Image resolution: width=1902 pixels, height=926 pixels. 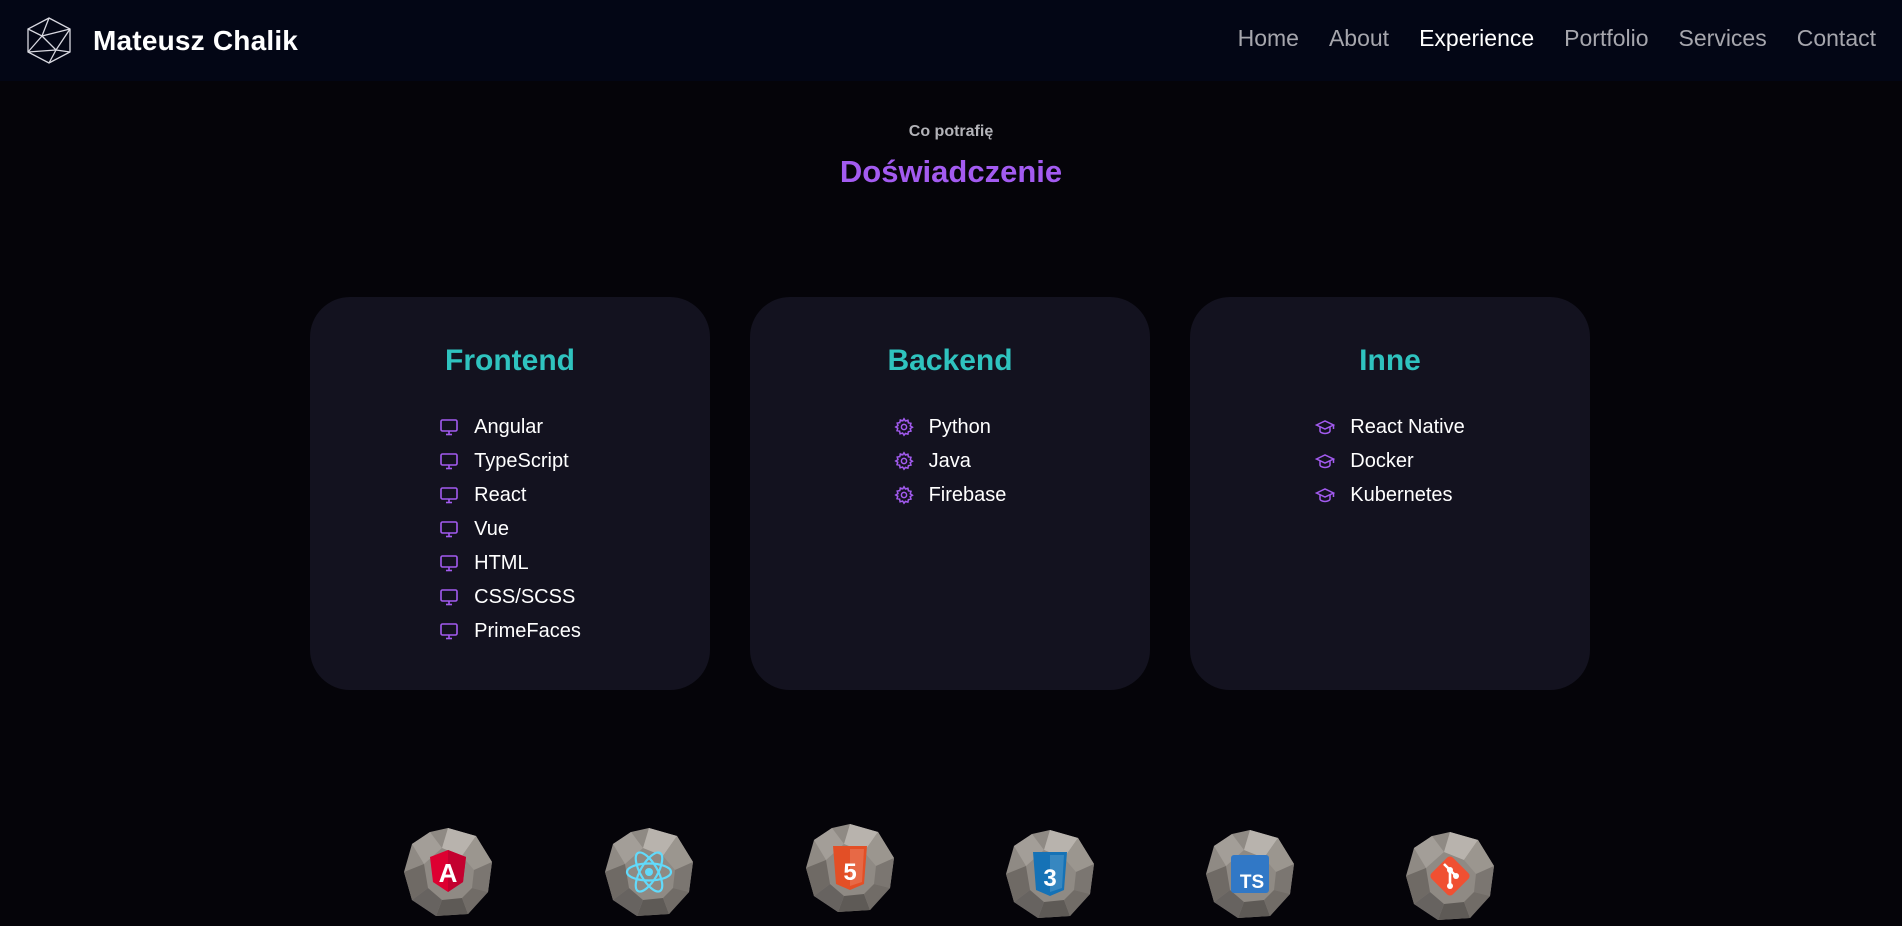 I want to click on skill-item: React, so click(x=510, y=495).